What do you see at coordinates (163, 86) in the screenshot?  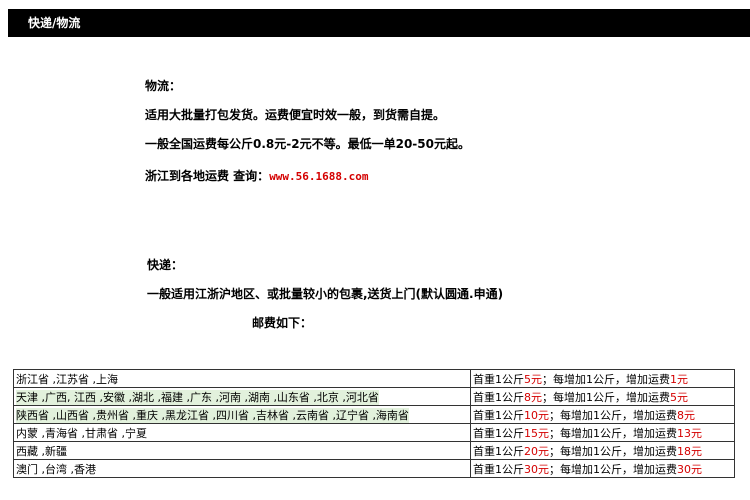 I see `logistics-heading: 物流：` at bounding box center [163, 86].